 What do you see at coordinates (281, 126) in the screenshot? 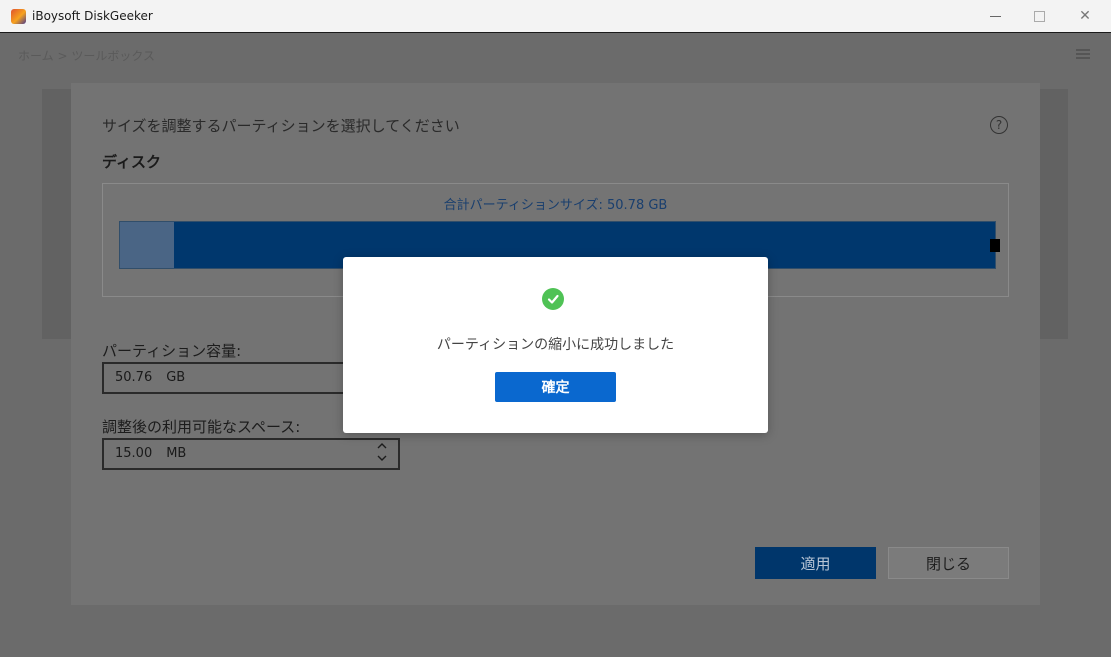
I see `panel-heading: サイズを調整するパーティションを選択してください` at bounding box center [281, 126].